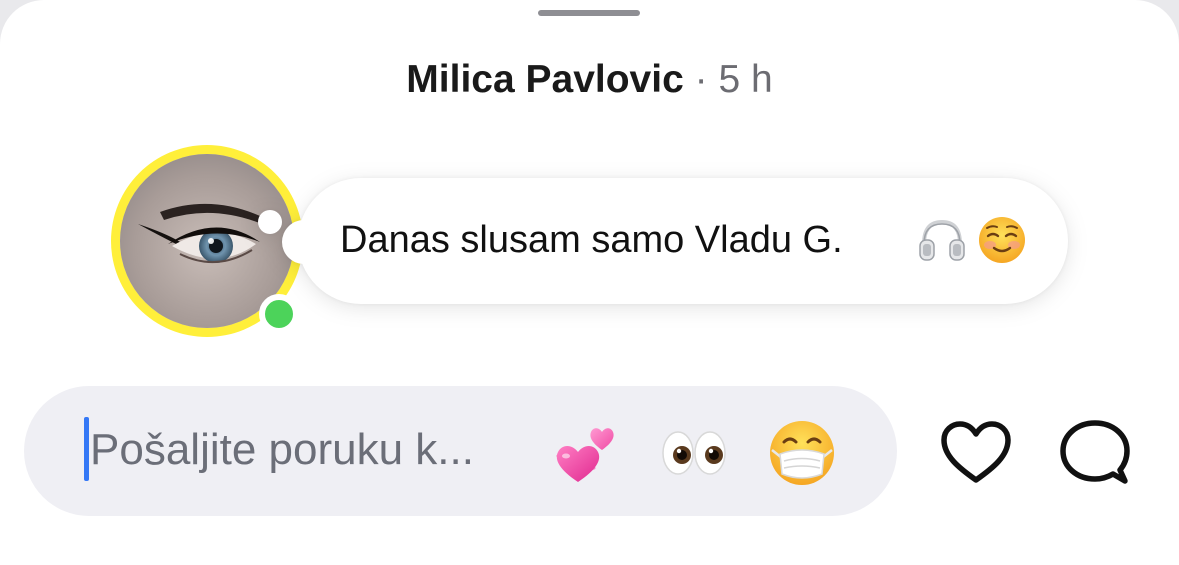 The height and width of the screenshot is (565, 1179). I want to click on note-text: Danas slusam samo Vladu G., so click(591, 240).